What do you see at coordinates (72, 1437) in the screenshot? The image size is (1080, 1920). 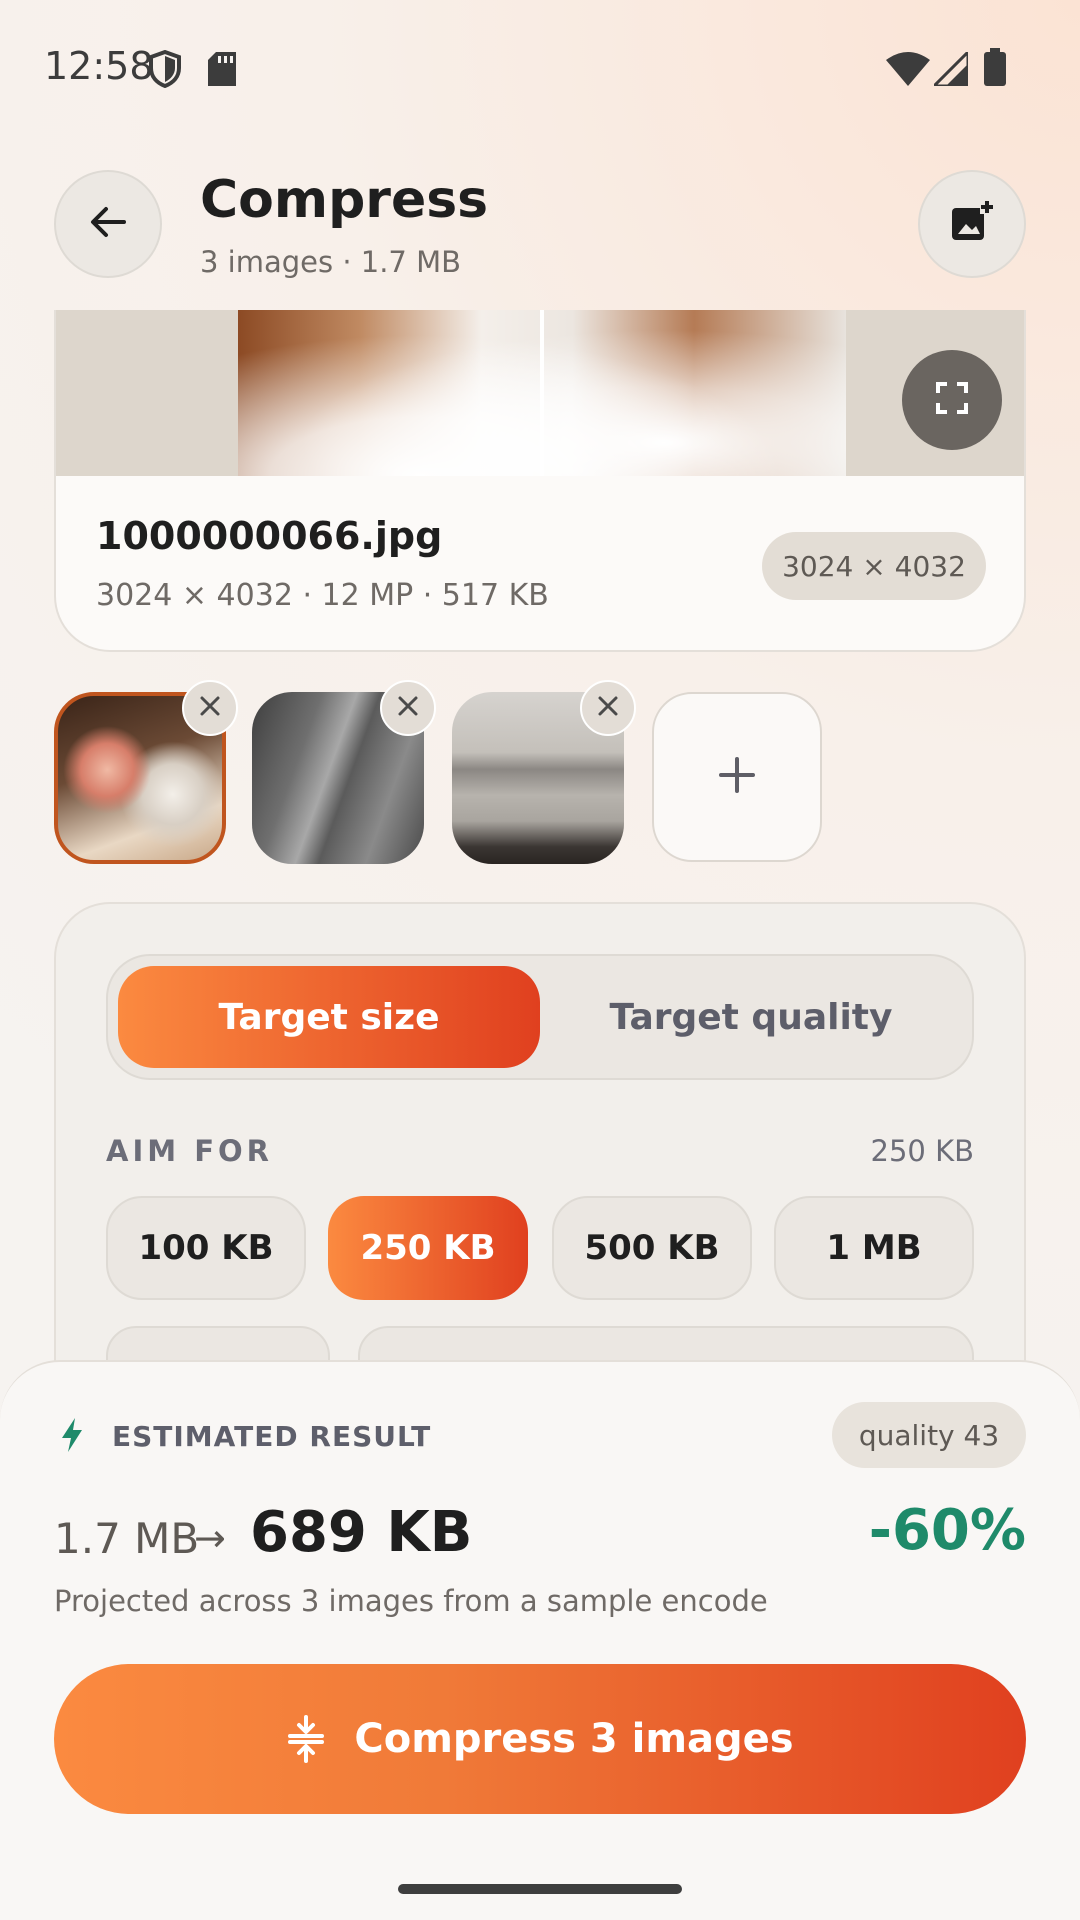 I see `bolt-icon` at bounding box center [72, 1437].